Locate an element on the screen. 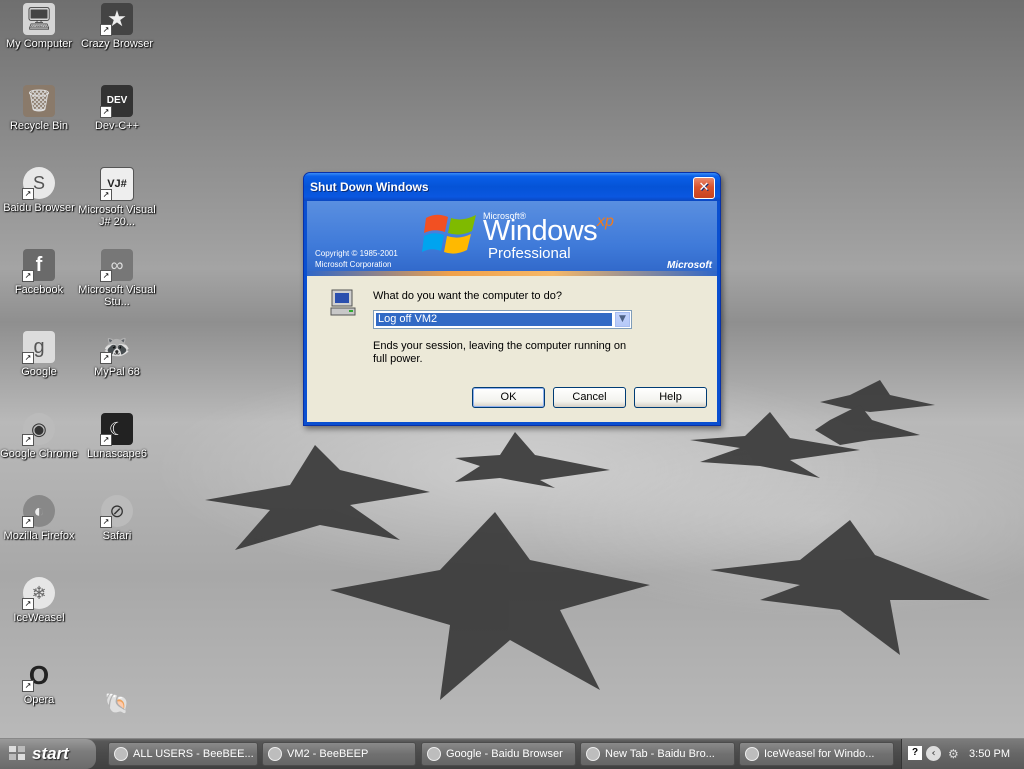 The height and width of the screenshot is (769, 1024). desktop-icon-google: g ↗ Google is located at coordinates (39, 354).